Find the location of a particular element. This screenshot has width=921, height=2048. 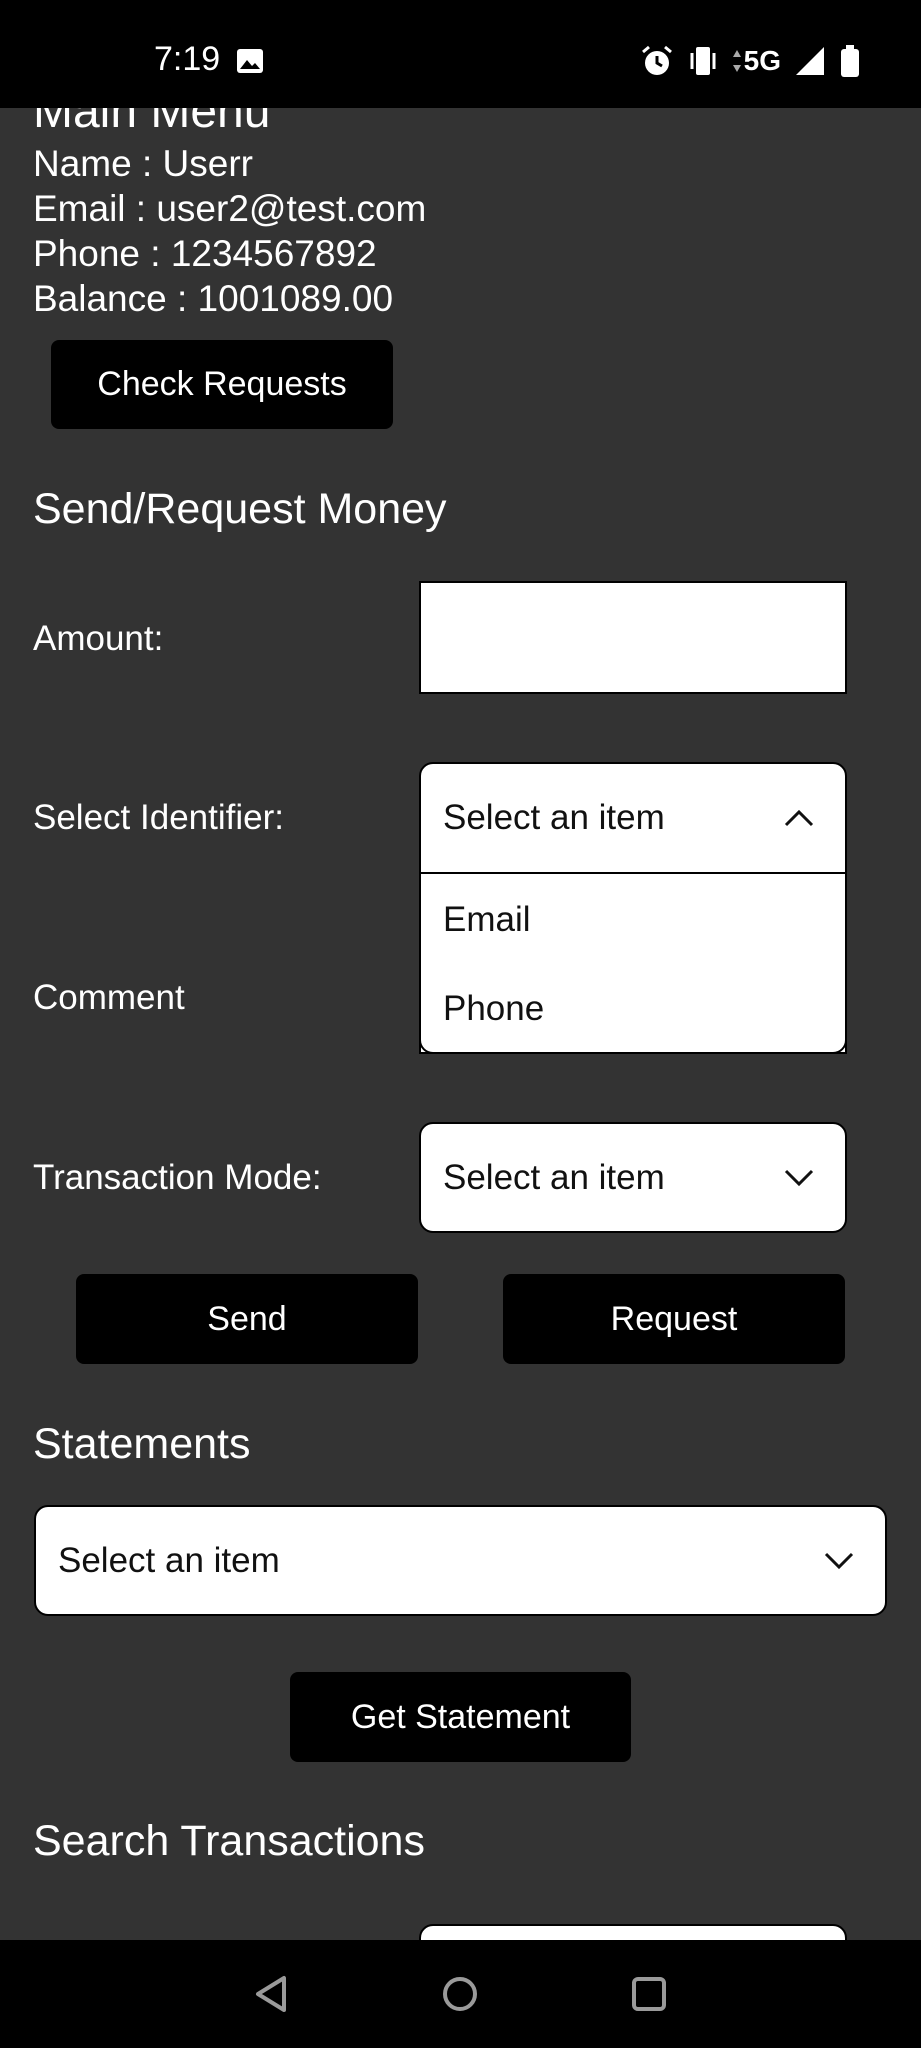

network-label: 5G is located at coordinates (762, 60).